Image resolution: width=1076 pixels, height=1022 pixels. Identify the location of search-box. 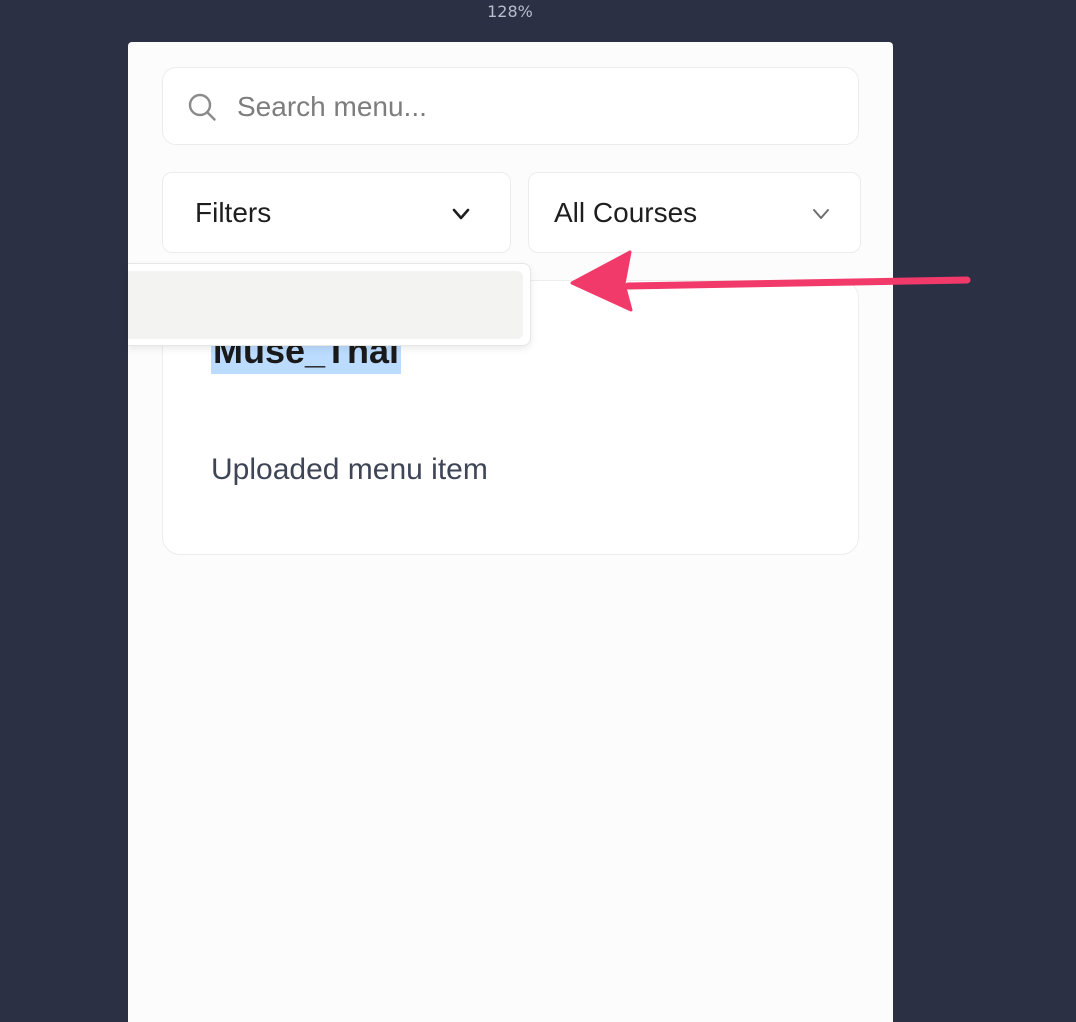
(510, 106).